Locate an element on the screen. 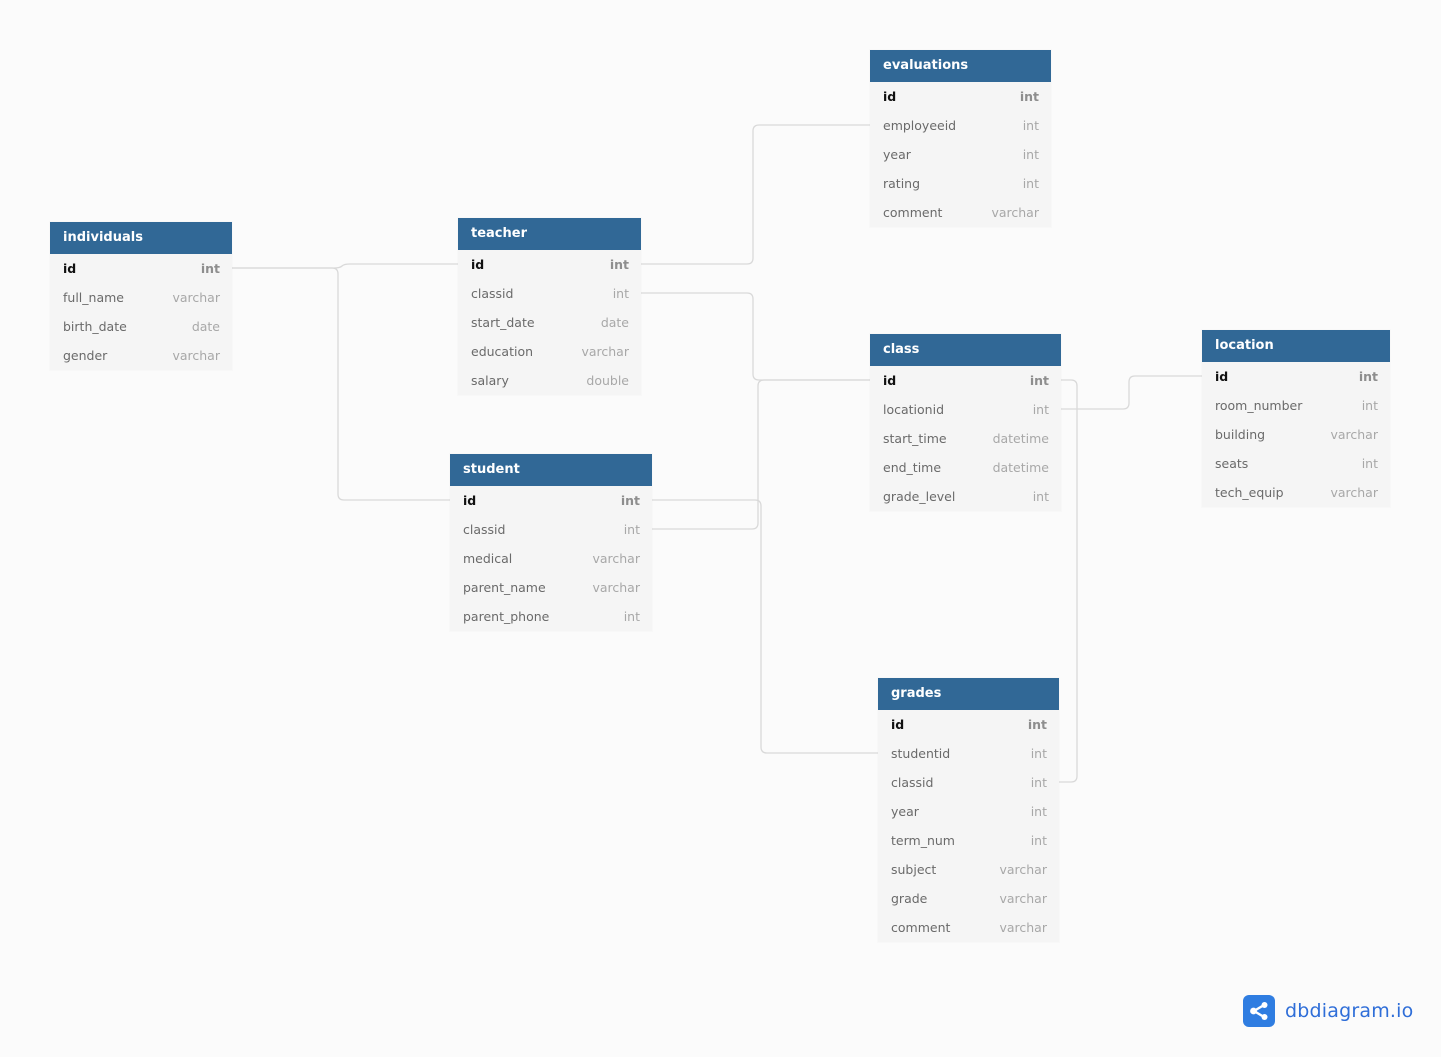  rel-student-class is located at coordinates (761, 454).